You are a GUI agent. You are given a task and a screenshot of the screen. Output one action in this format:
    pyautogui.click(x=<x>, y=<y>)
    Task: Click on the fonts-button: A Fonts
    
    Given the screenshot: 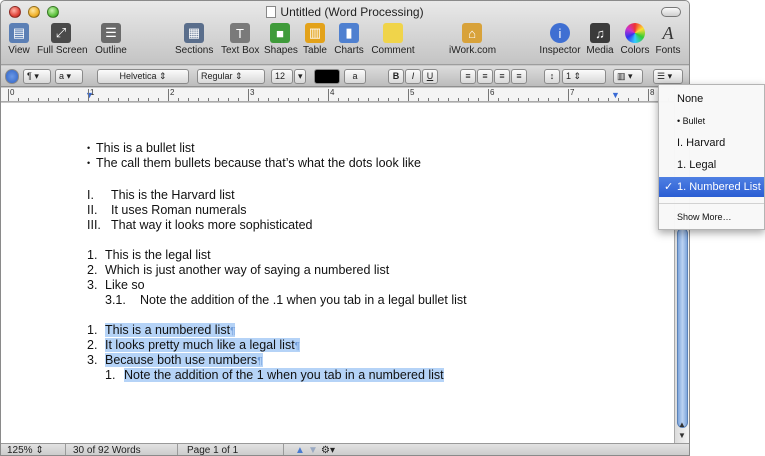 What is the action you would take?
    pyautogui.click(x=668, y=39)
    